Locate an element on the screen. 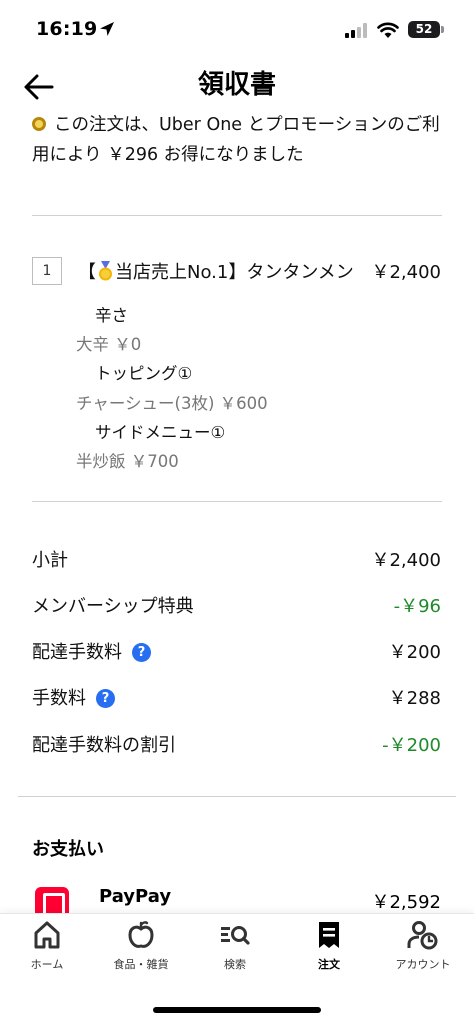 This screenshot has height=1024, width=474. home-icon is located at coordinates (47, 935).